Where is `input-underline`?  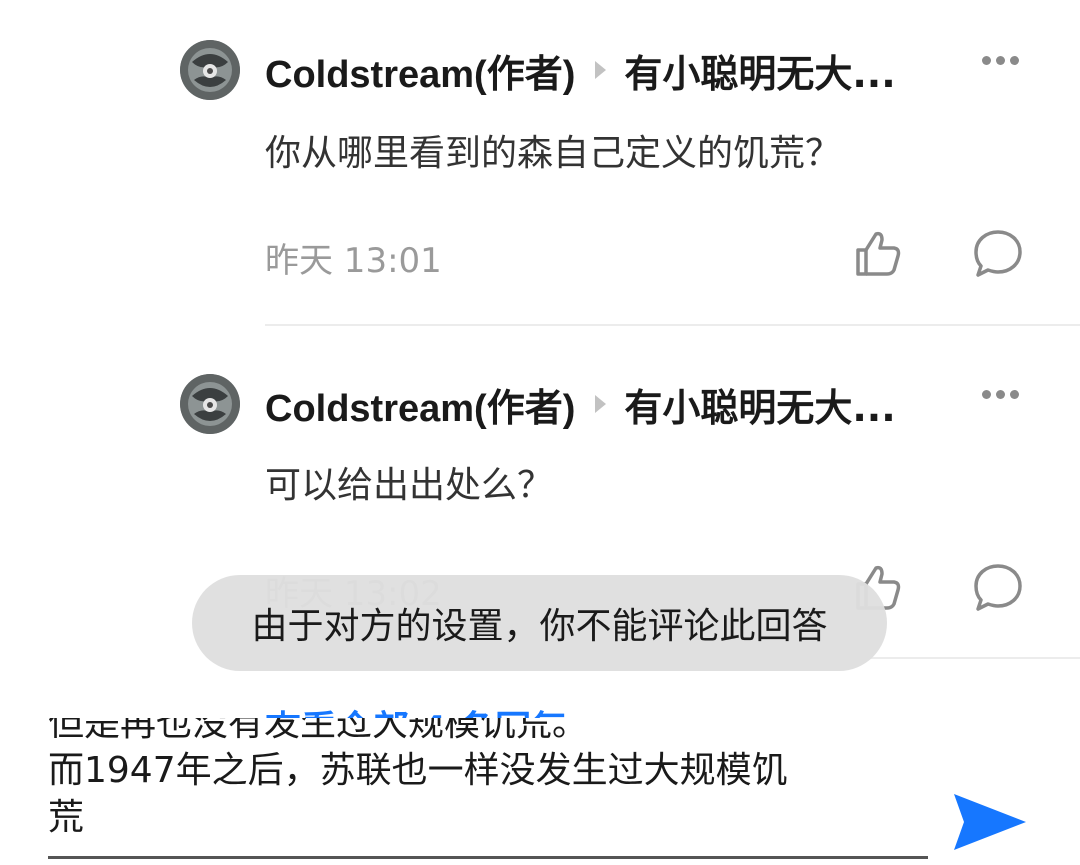
input-underline is located at coordinates (488, 857).